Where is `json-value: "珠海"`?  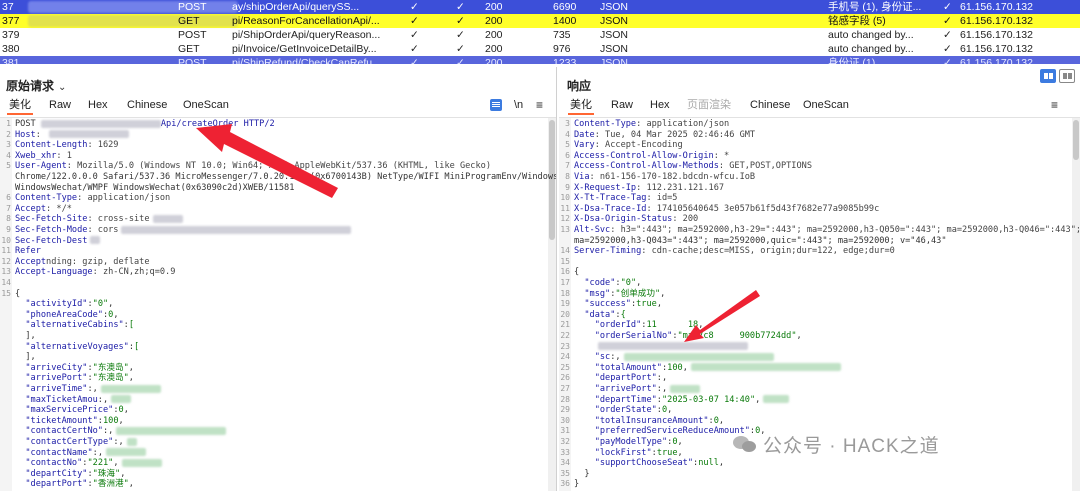
json-value: "珠海" is located at coordinates (106, 473).